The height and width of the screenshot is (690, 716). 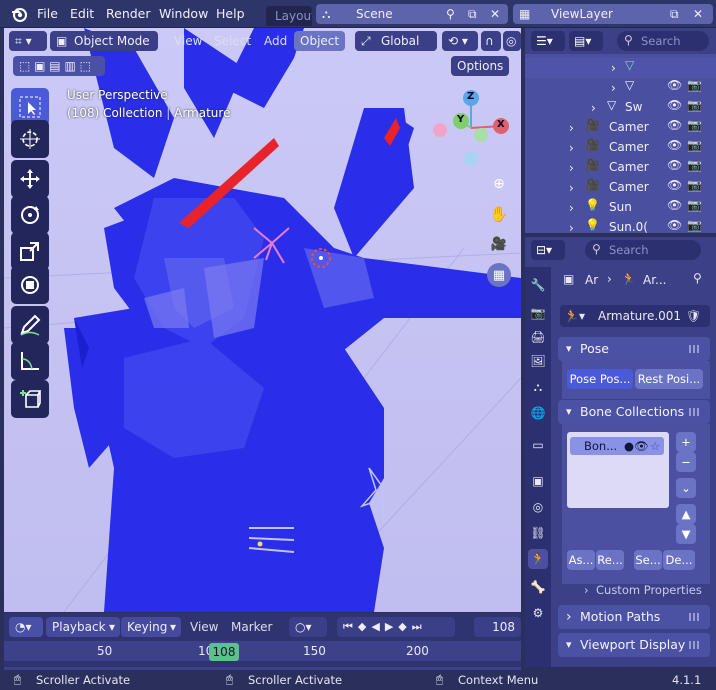 I want to click on custom-properties-header: › Custom Properties, so click(x=641, y=590).